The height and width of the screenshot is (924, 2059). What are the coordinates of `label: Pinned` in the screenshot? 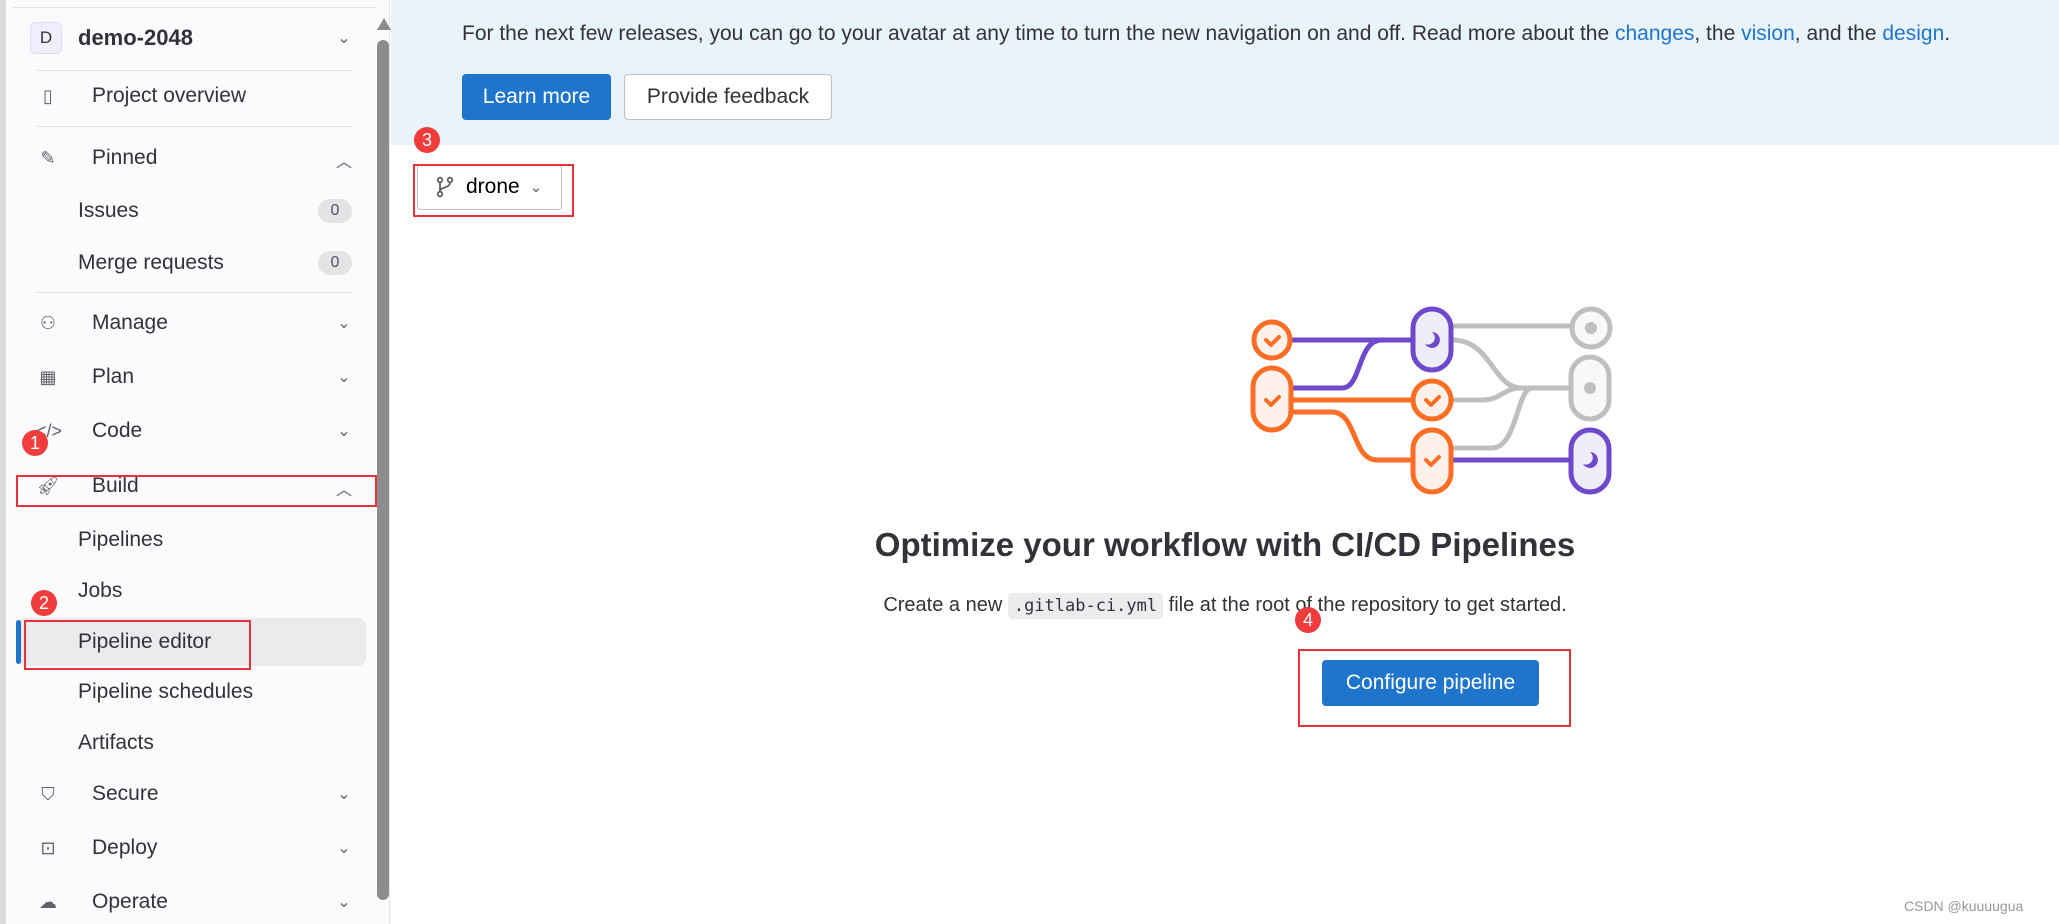 It's located at (125, 157).